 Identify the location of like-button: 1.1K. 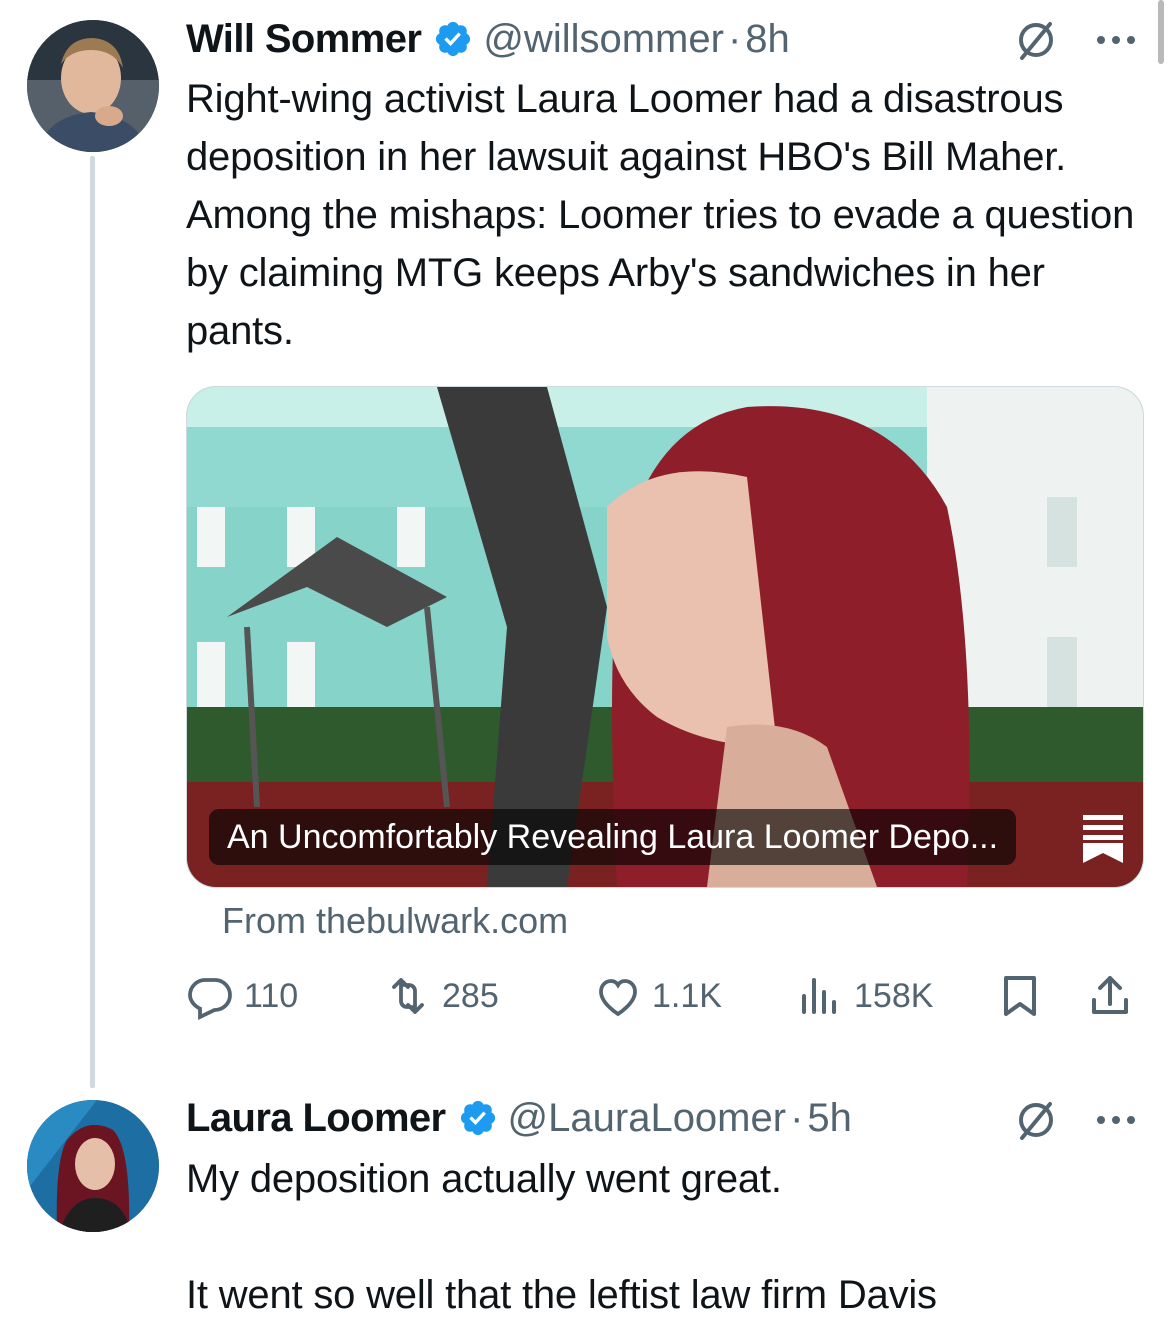
(658, 996).